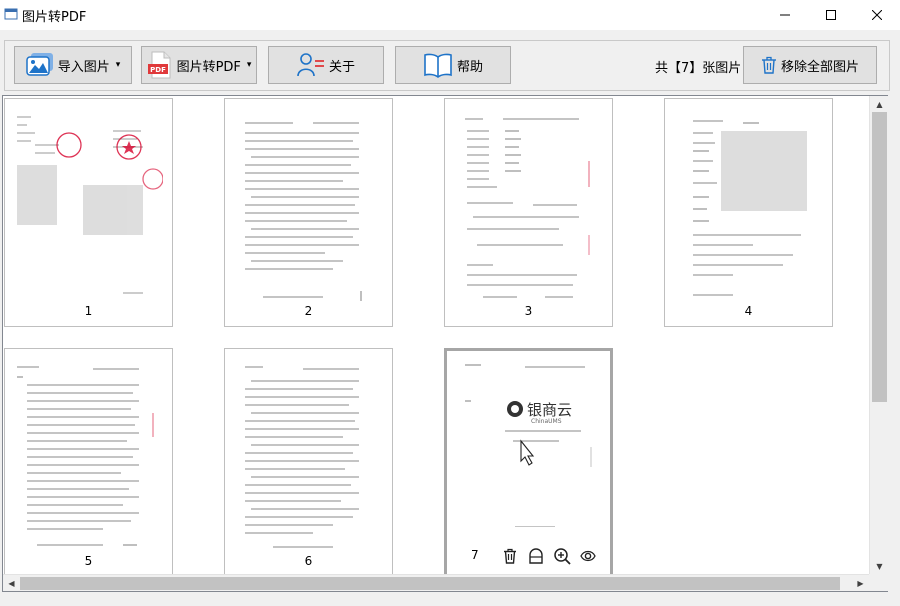 The image size is (900, 606). What do you see at coordinates (308, 561) in the screenshot?
I see `thumbnail-number: 6` at bounding box center [308, 561].